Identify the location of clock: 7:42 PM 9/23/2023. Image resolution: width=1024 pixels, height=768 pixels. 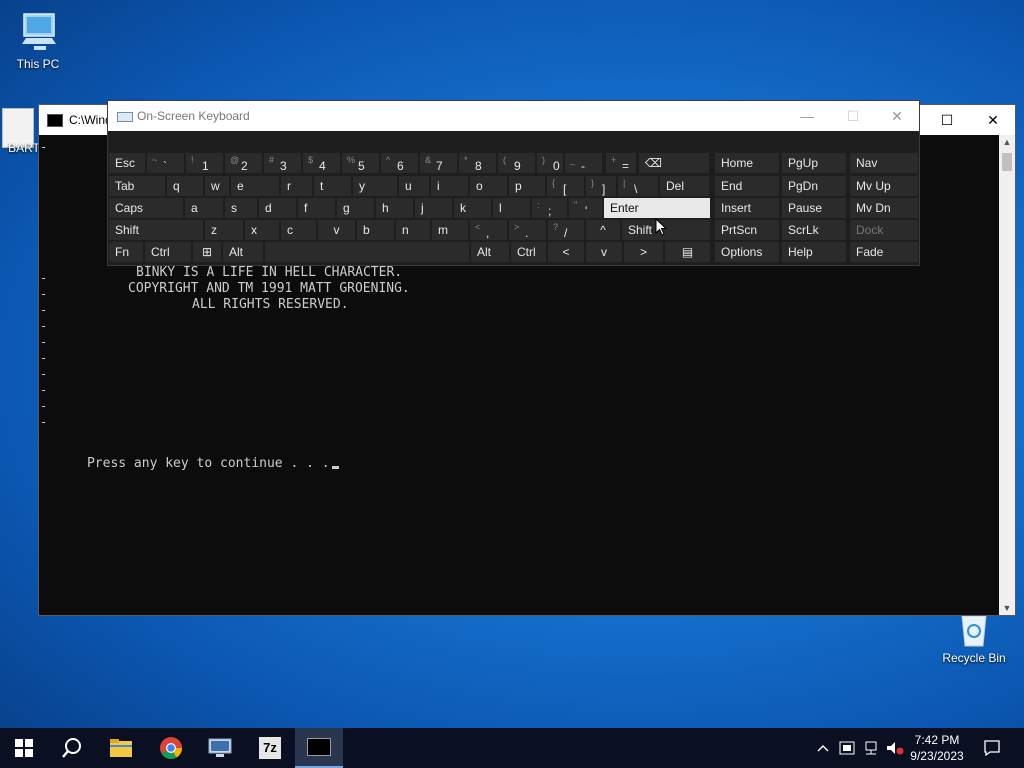
(937, 748).